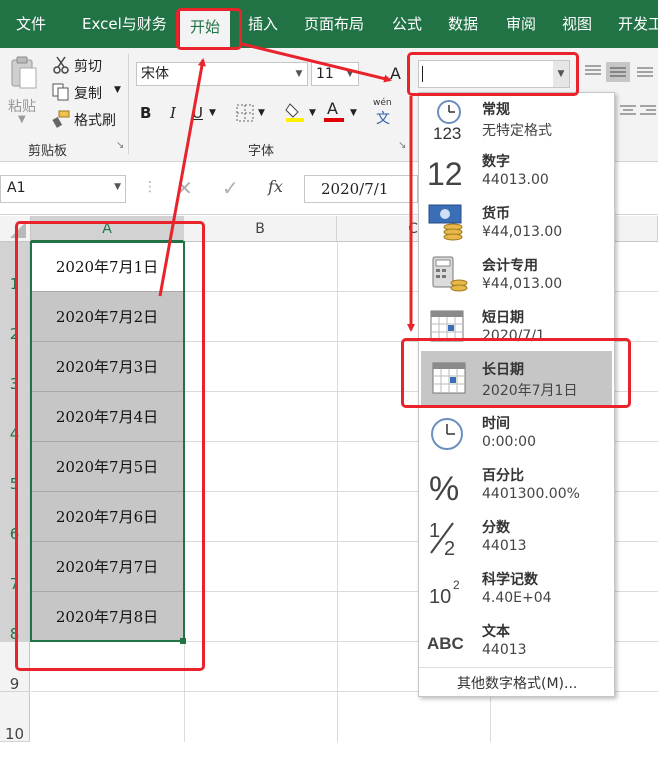  What do you see at coordinates (353, 113) in the screenshot?
I see `font-color-dropdown-icon: ▼` at bounding box center [353, 113].